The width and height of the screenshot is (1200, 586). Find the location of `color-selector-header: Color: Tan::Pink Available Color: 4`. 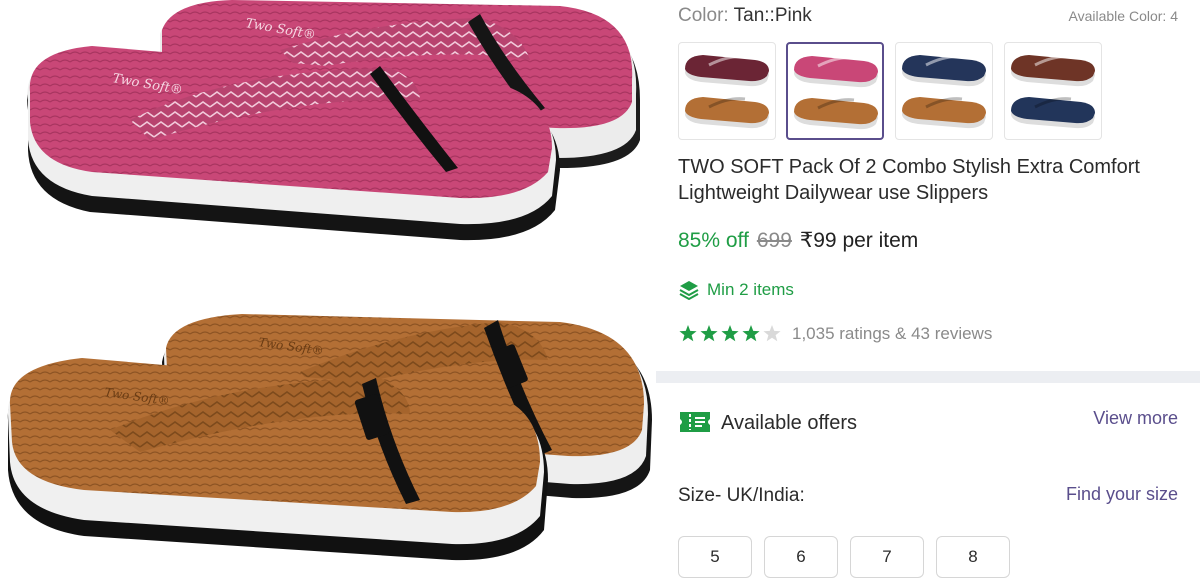

color-selector-header: Color: Tan::Pink Available Color: 4 is located at coordinates (928, 17).